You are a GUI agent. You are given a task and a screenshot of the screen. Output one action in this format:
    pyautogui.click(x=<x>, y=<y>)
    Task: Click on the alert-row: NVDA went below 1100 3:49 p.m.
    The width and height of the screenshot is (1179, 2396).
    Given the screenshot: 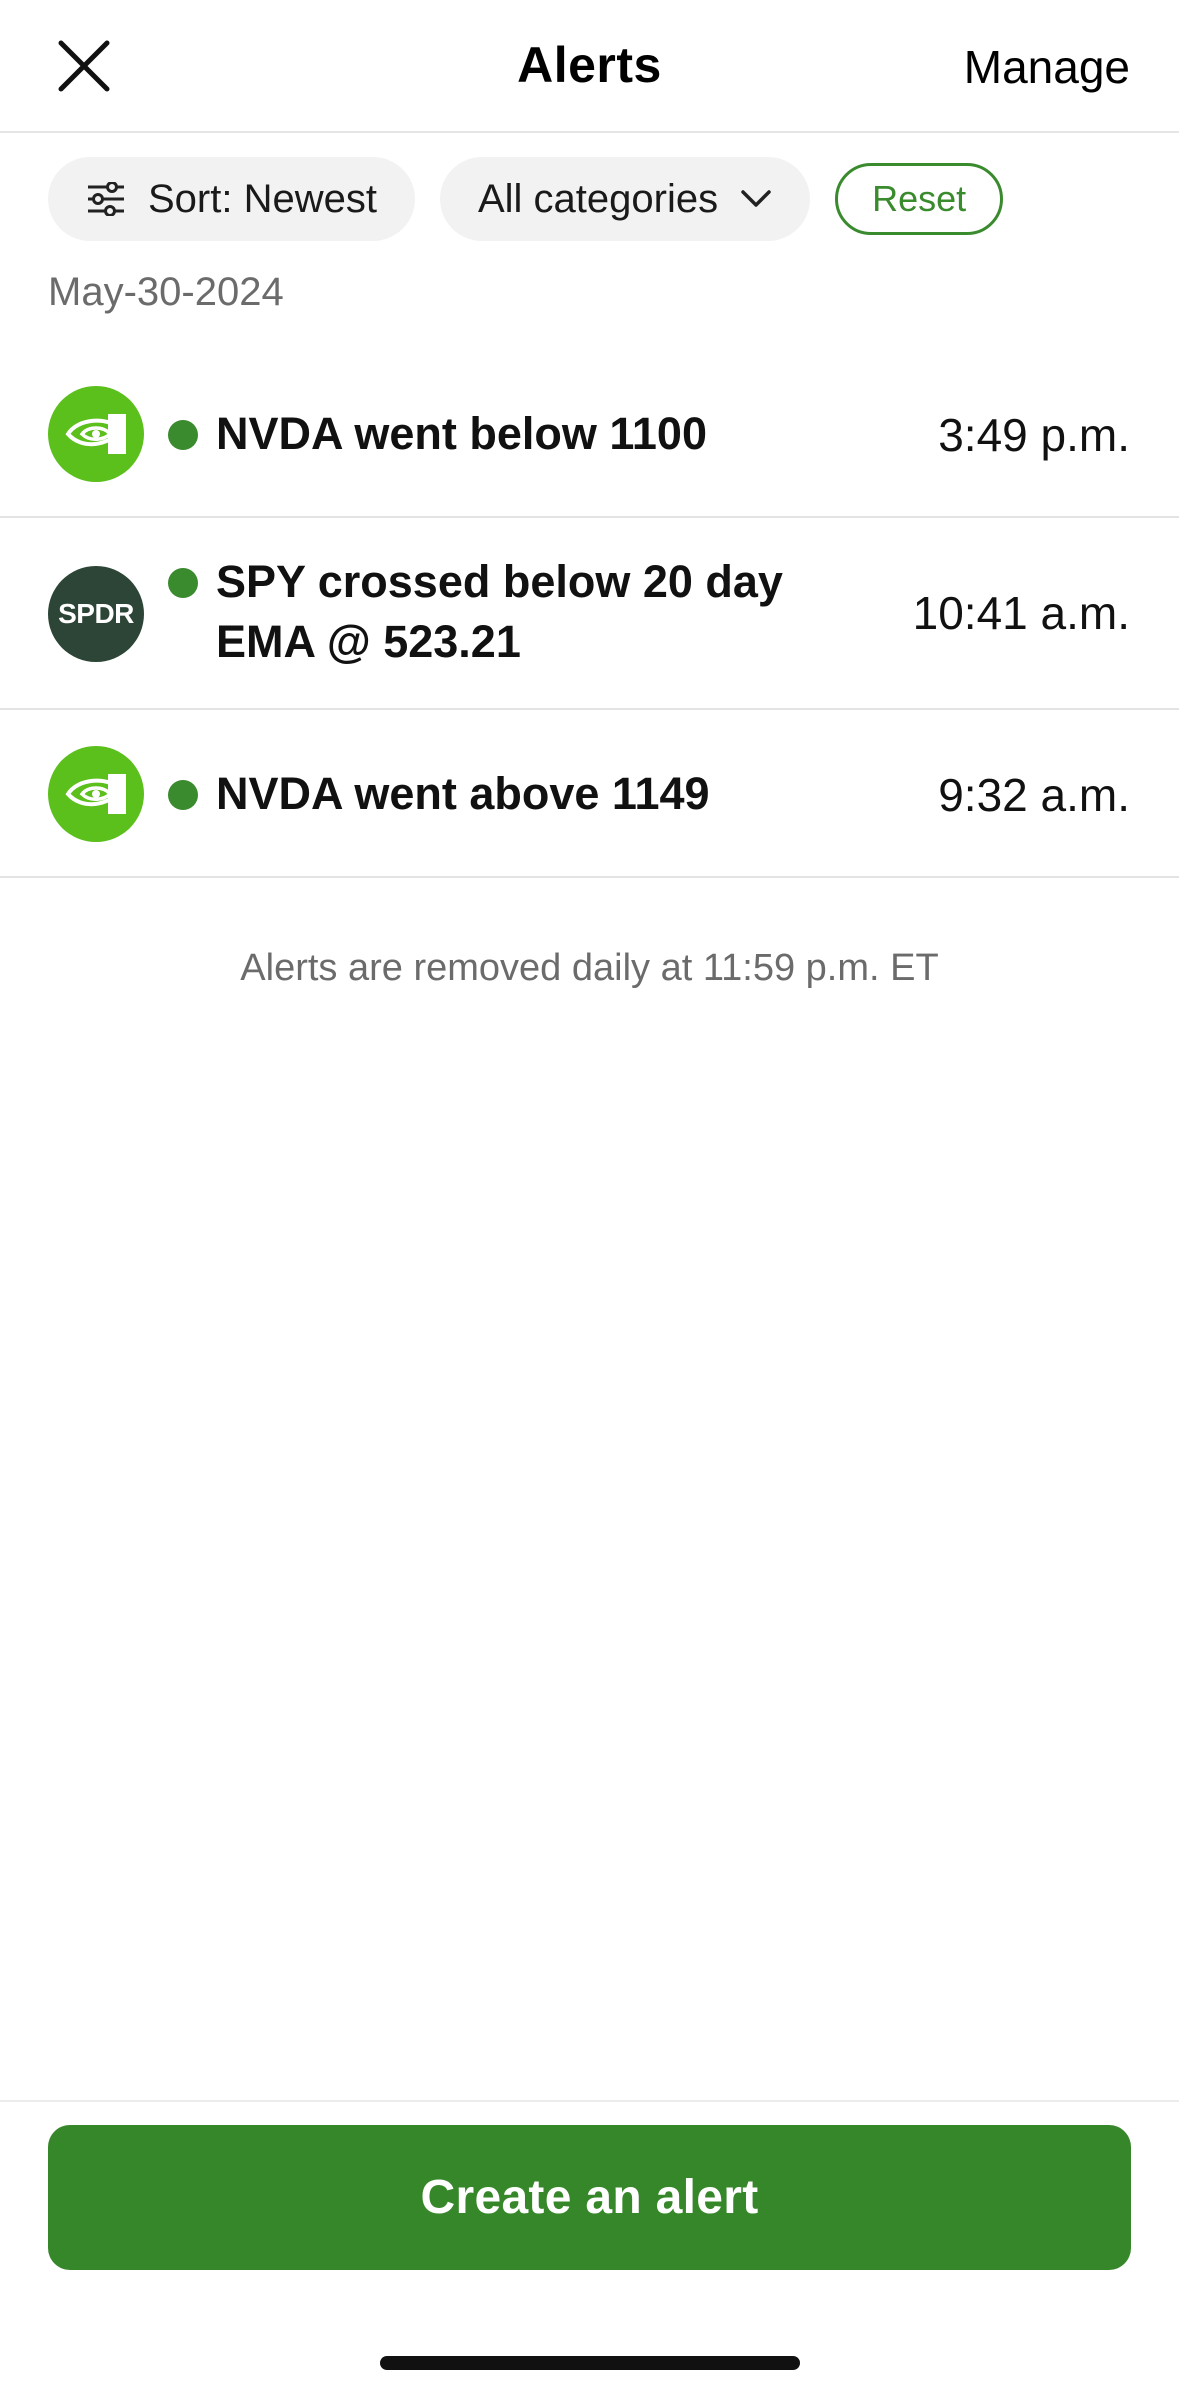 What is the action you would take?
    pyautogui.click(x=589, y=435)
    